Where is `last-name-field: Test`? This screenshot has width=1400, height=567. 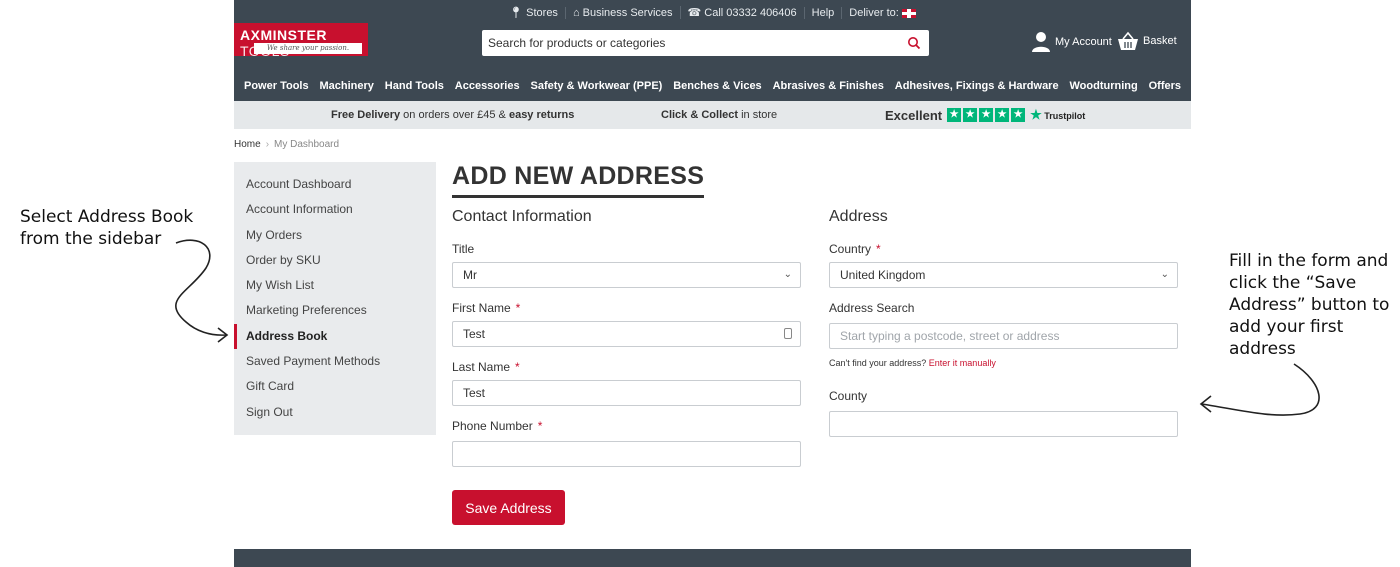
last-name-field: Test is located at coordinates (626, 393).